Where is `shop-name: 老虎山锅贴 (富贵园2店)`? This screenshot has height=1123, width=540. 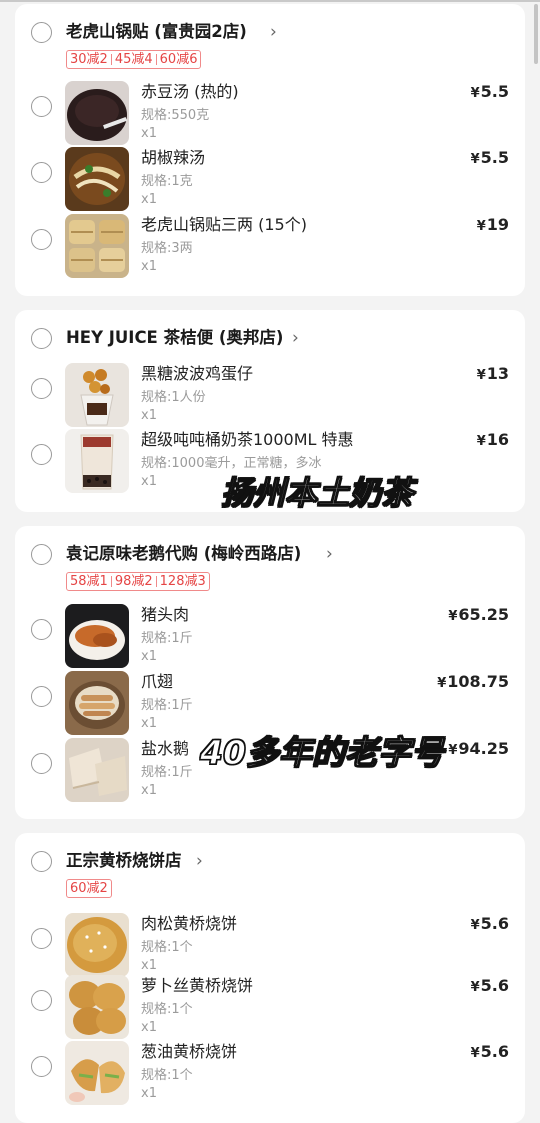
shop-name: 老虎山锅贴 (富贵园2店) is located at coordinates (156, 32).